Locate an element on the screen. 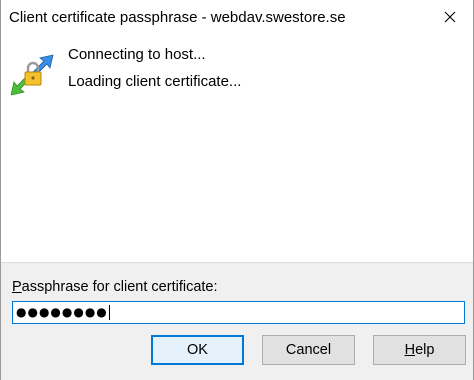  passphrase-label: Passphrase for client certificate: is located at coordinates (115, 287).